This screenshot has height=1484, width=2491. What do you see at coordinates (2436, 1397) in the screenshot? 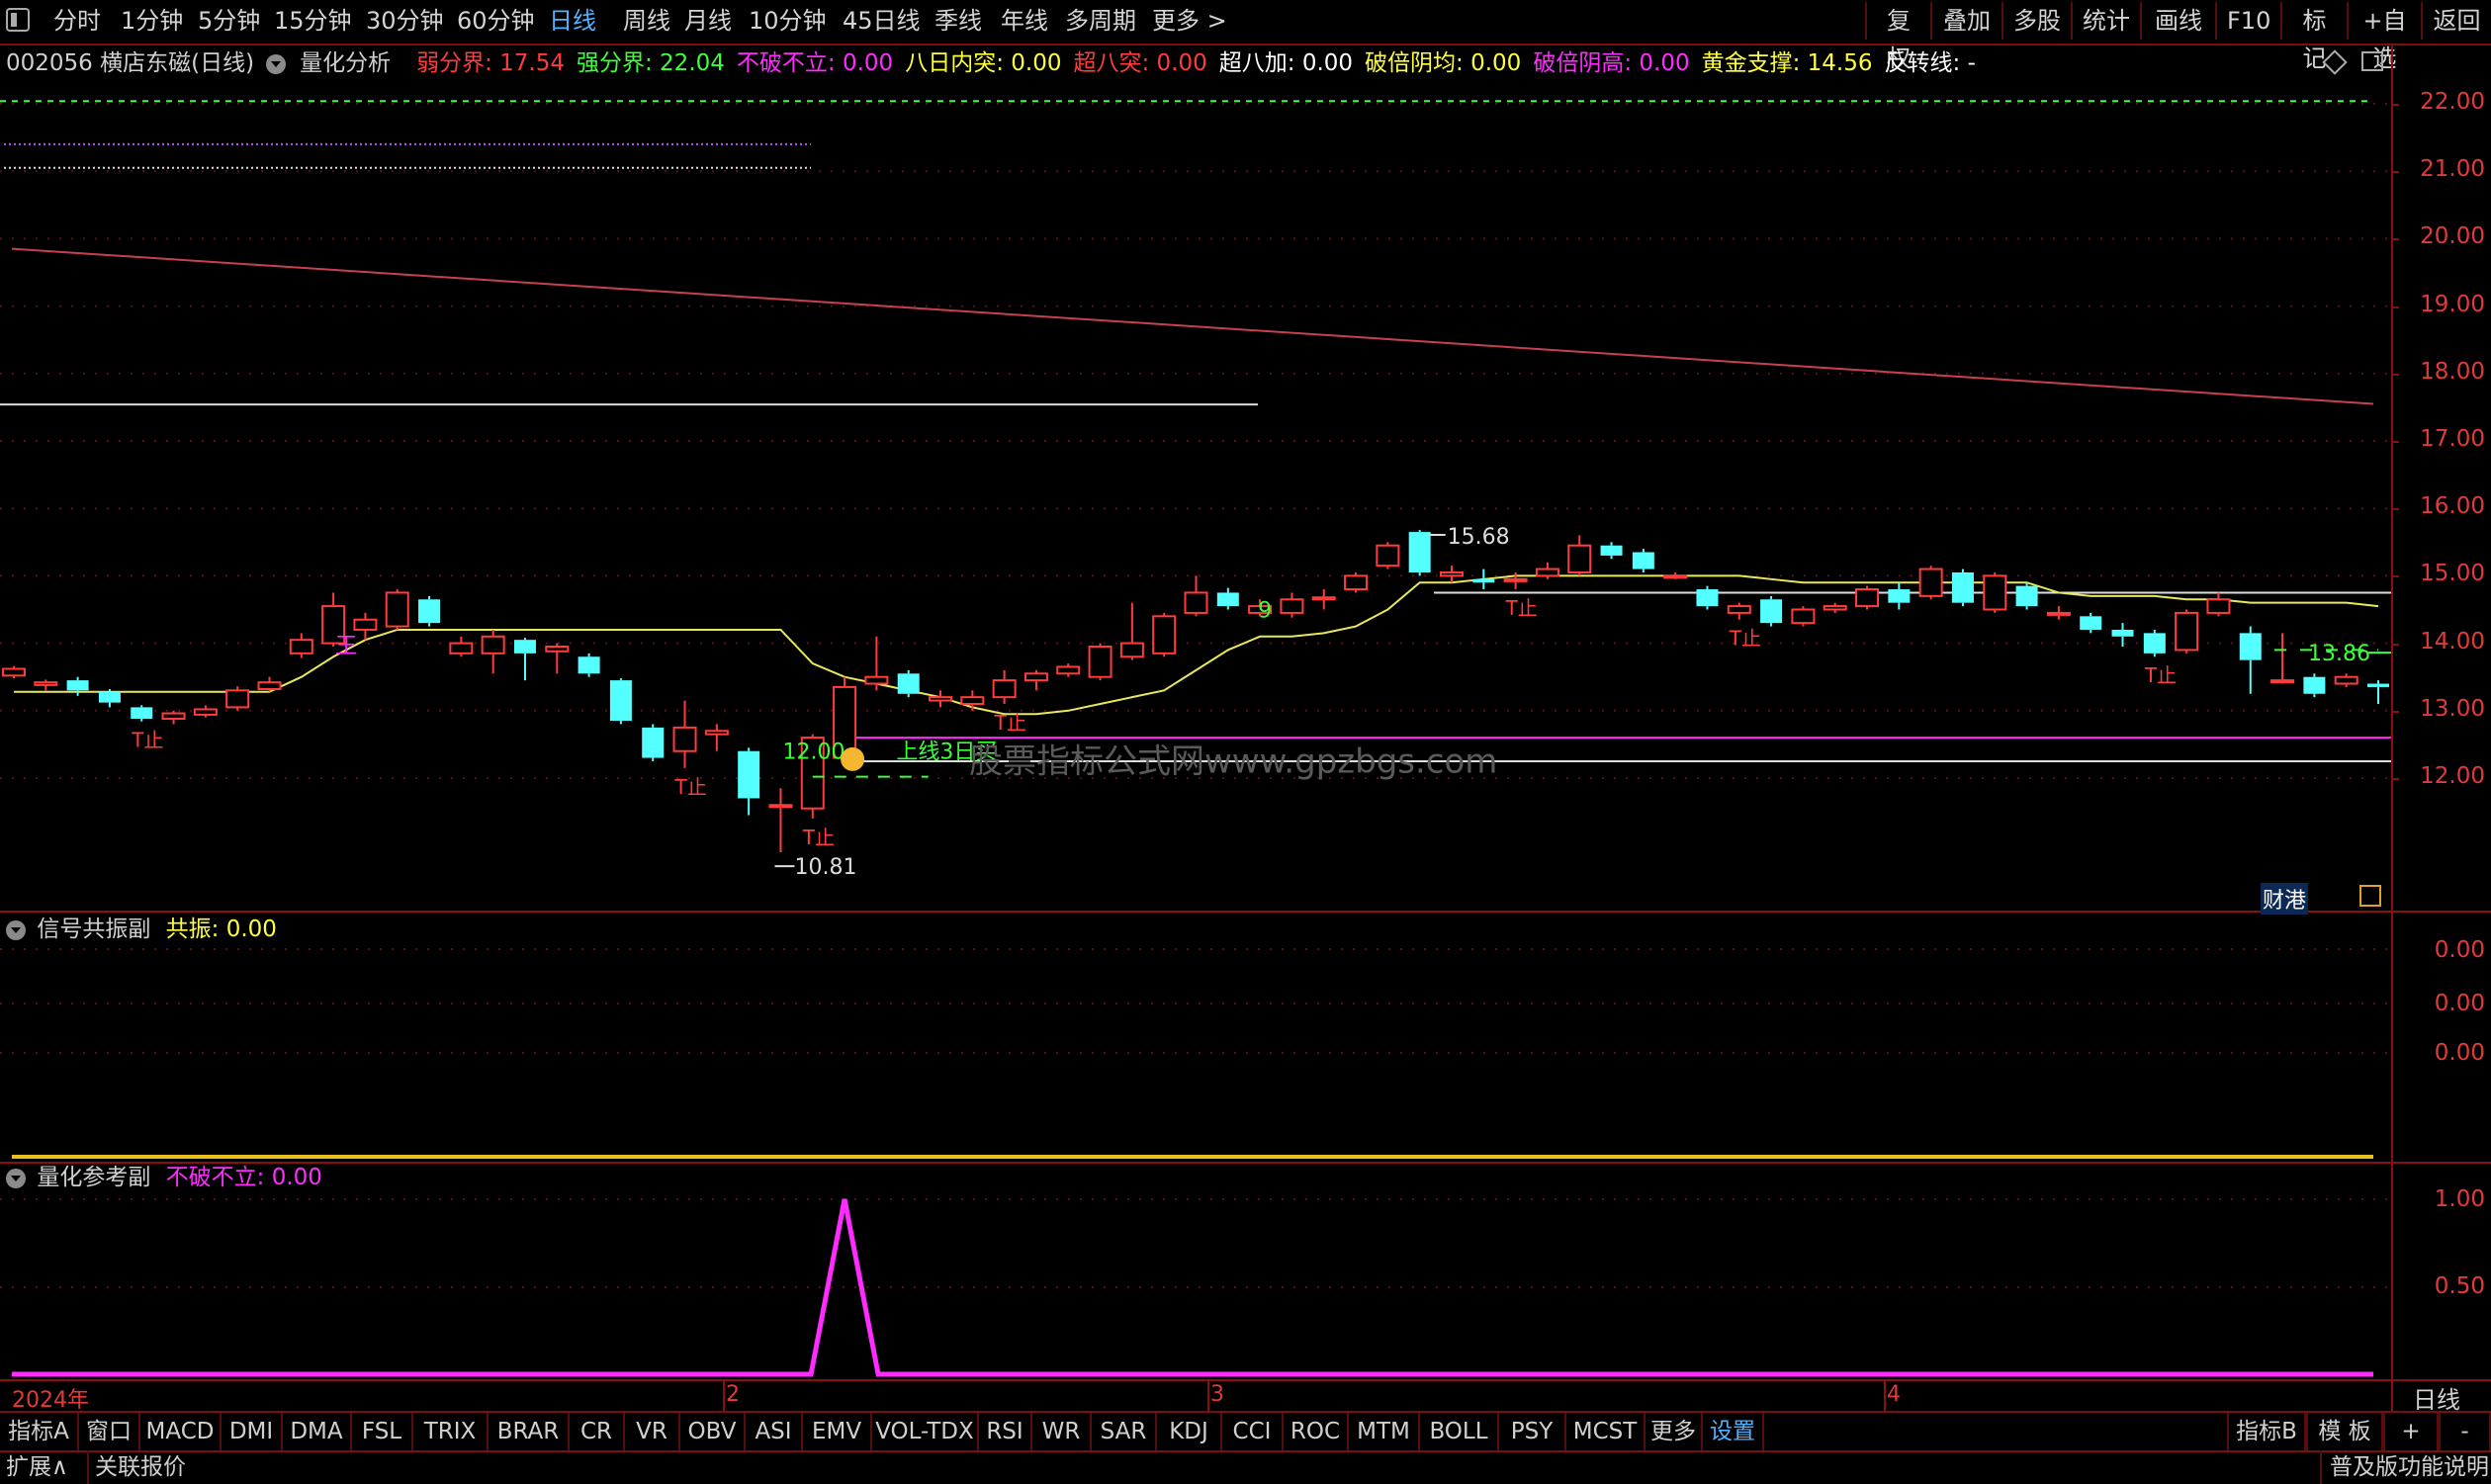
I see `period-label: 日线` at bounding box center [2436, 1397].